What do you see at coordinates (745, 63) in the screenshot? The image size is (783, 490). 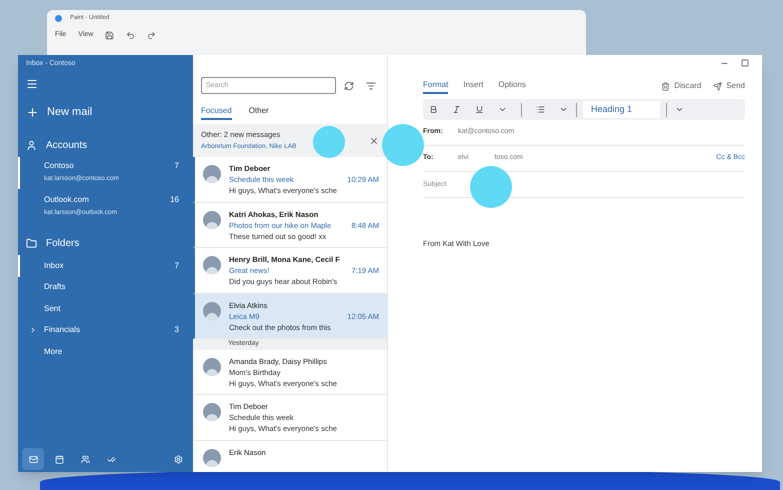 I see `maximize-icon` at bounding box center [745, 63].